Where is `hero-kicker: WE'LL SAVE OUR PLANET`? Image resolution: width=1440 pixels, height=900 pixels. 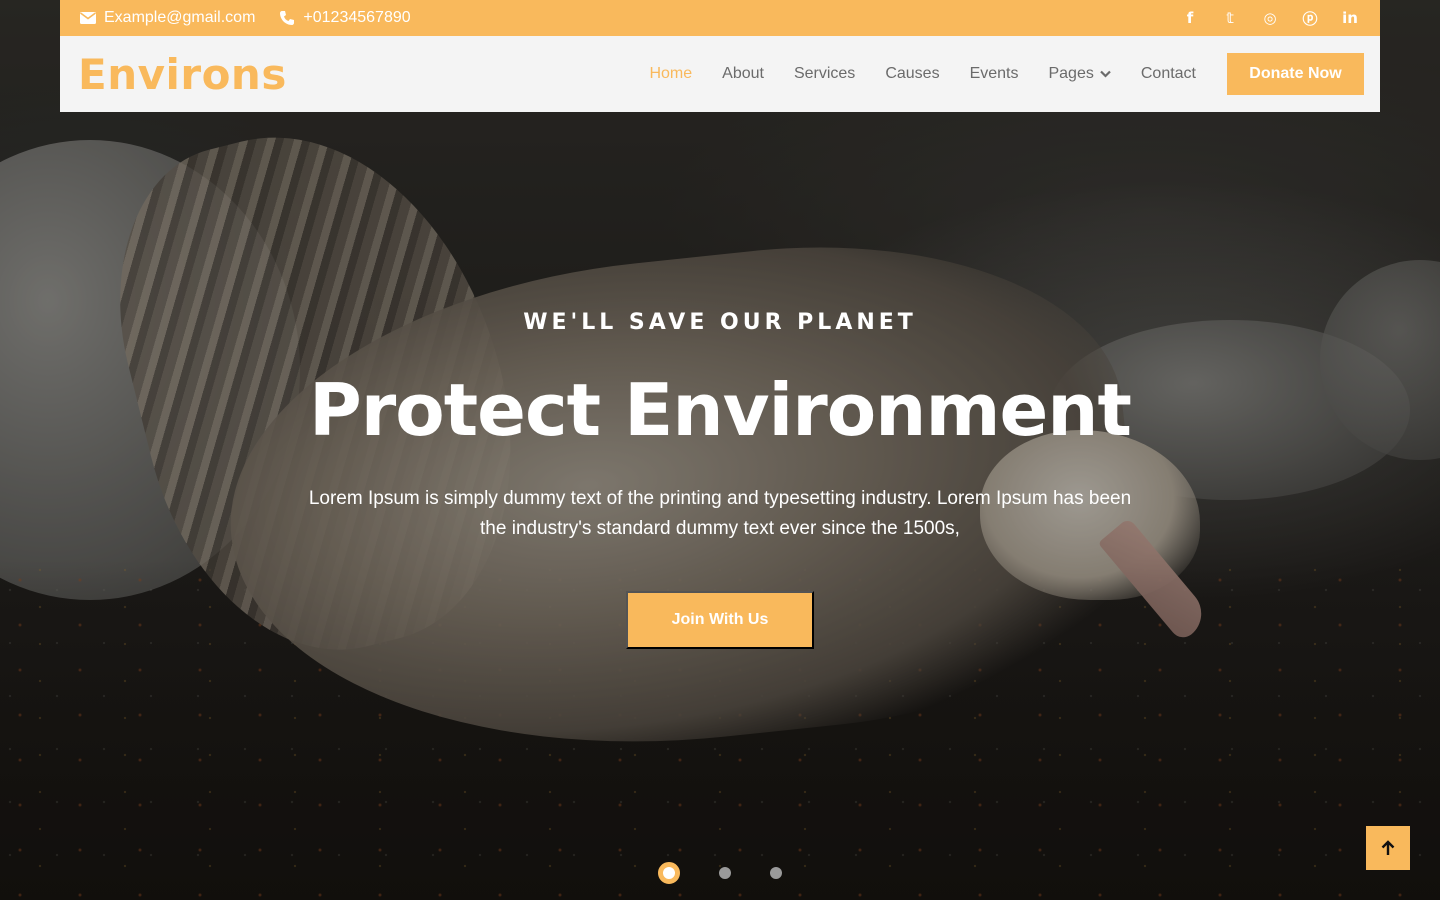 hero-kicker: WE'LL SAVE OUR PLANET is located at coordinates (720, 322).